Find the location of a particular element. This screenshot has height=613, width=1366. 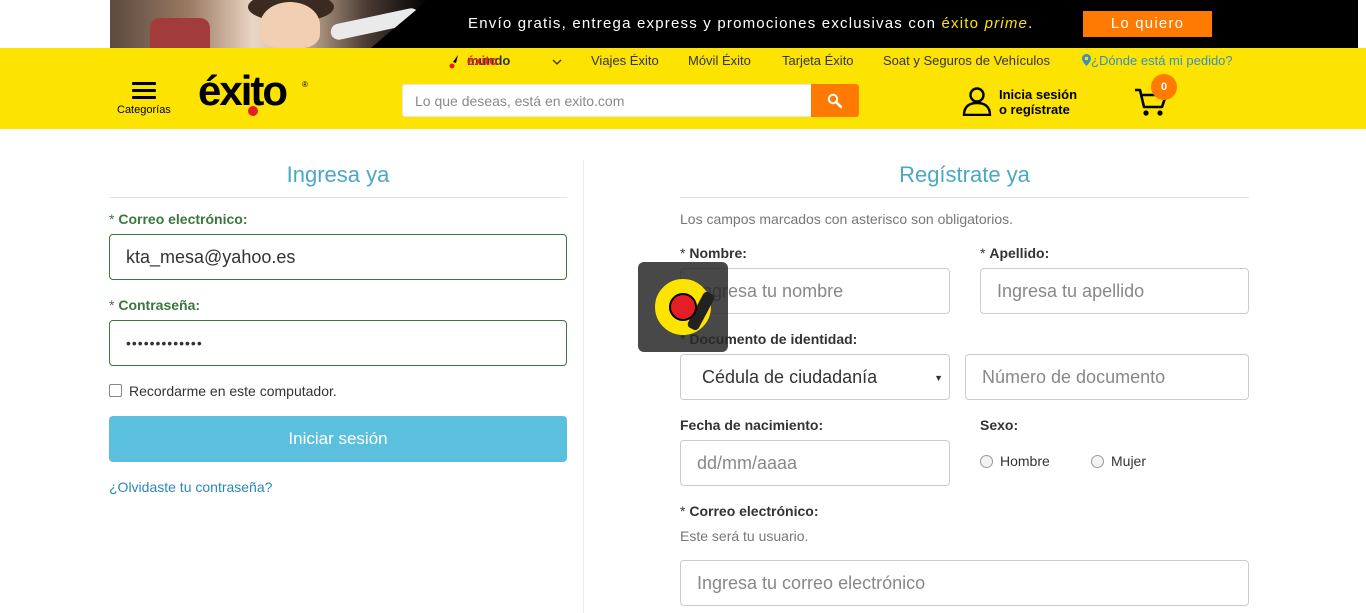

user-icon is located at coordinates (977, 101).